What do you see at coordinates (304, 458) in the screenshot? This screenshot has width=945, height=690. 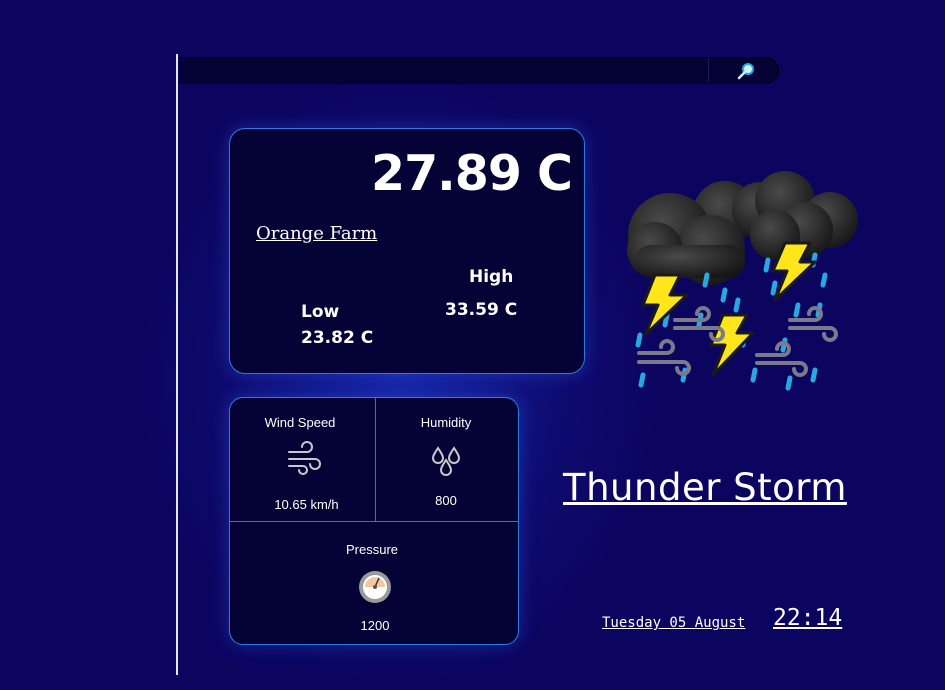 I see `wind-icon` at bounding box center [304, 458].